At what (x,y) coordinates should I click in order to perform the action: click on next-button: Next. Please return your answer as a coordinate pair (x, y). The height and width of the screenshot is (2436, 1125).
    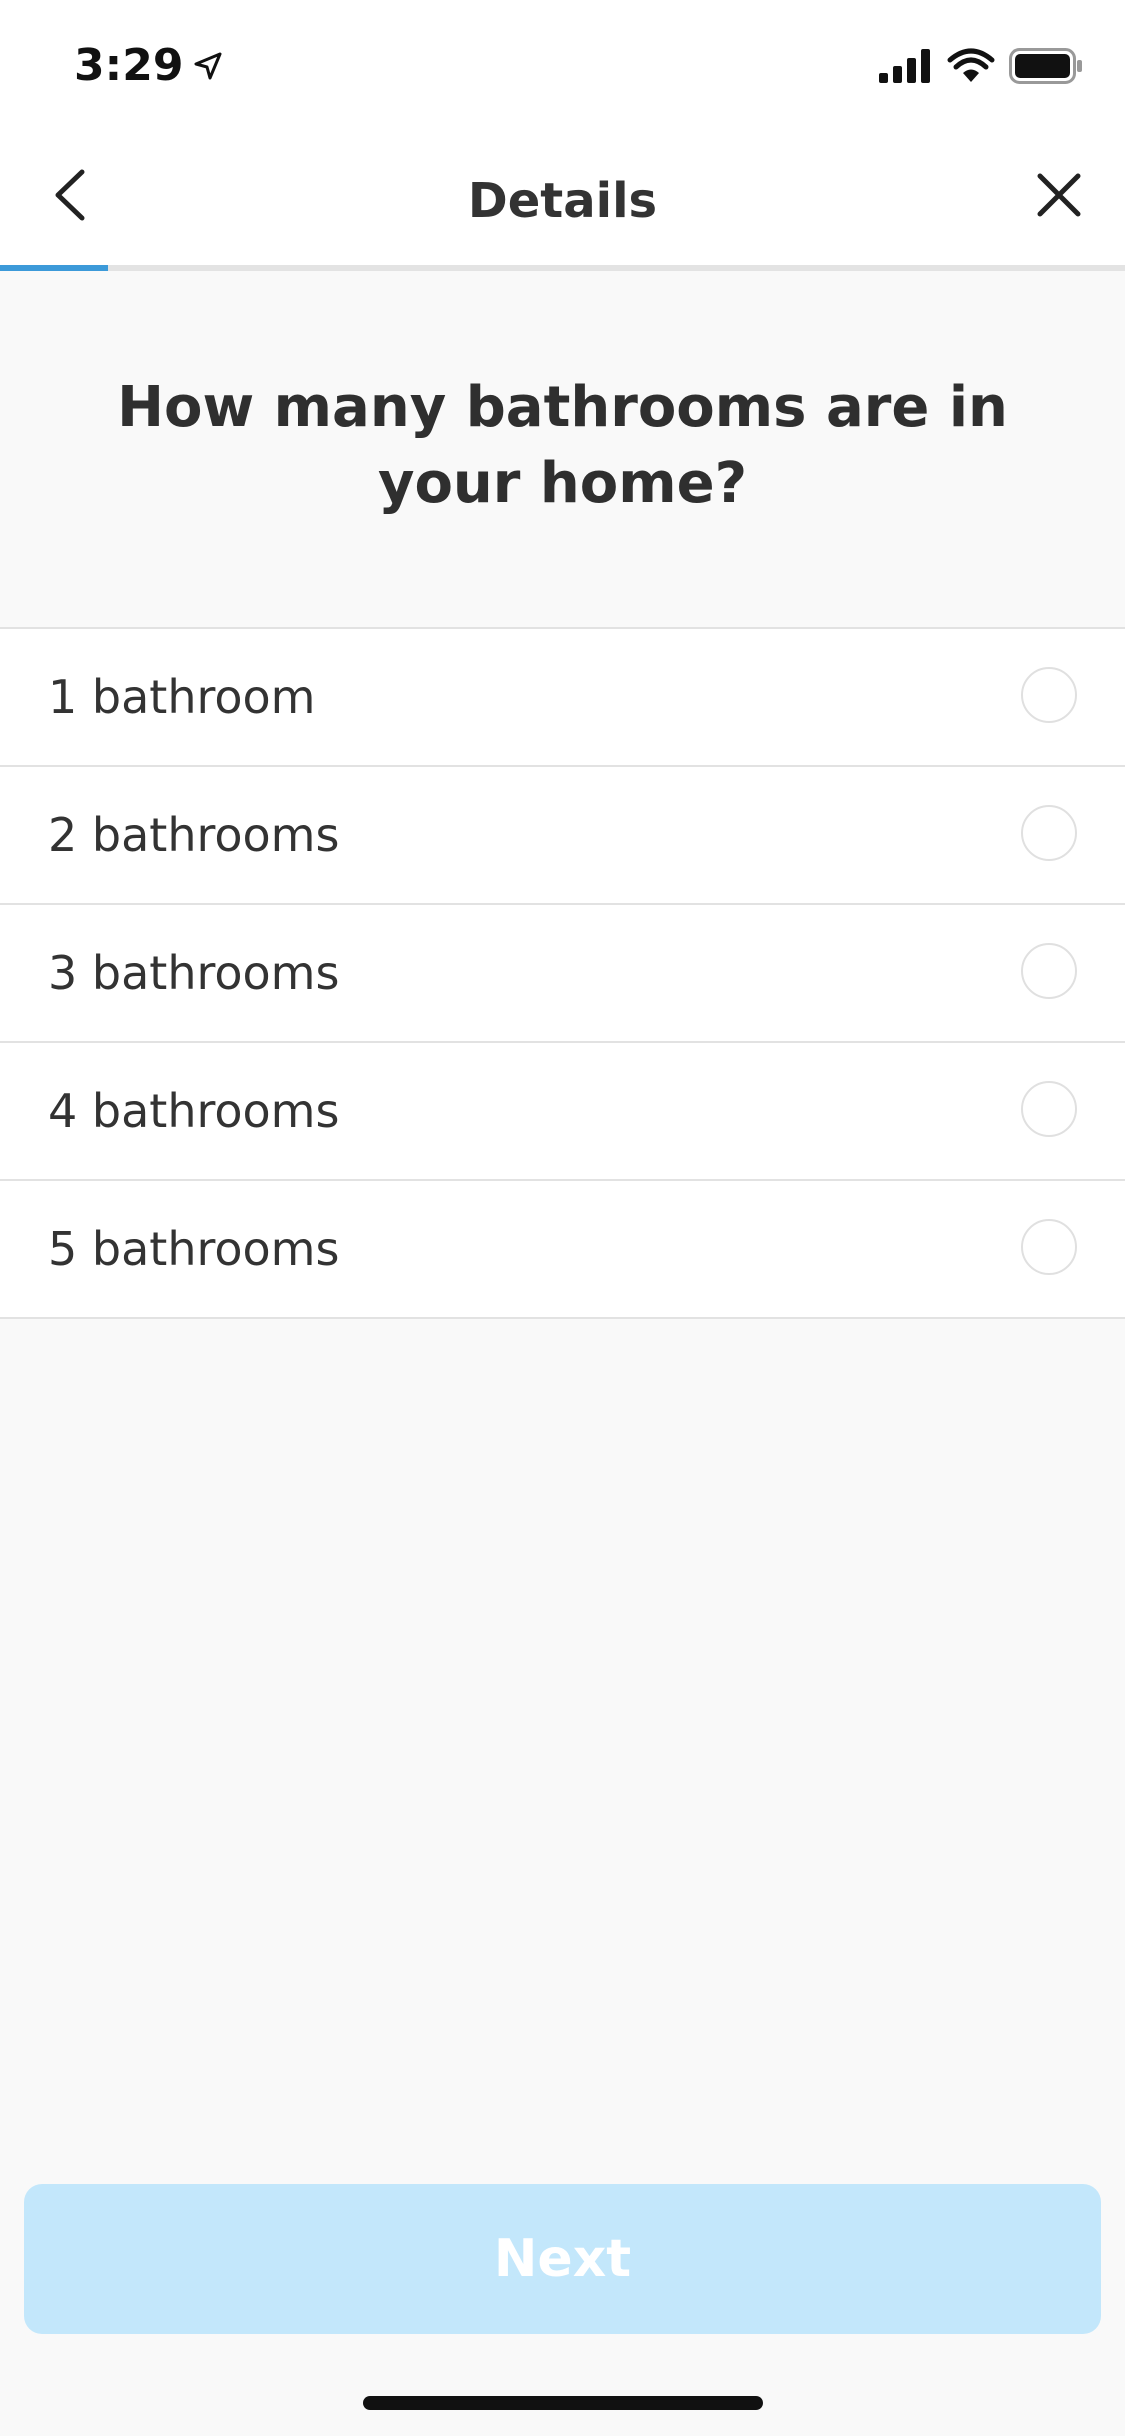
    Looking at the image, I should click on (562, 2259).